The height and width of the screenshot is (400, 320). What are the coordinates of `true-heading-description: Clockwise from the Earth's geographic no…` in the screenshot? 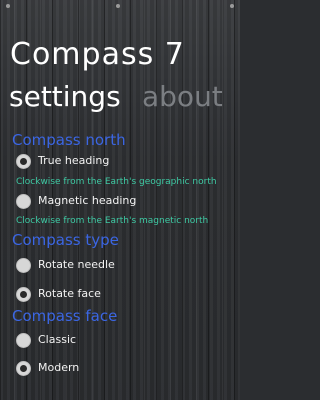 It's located at (116, 182).